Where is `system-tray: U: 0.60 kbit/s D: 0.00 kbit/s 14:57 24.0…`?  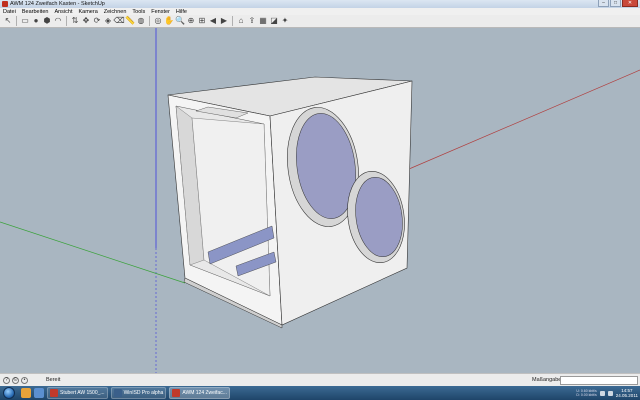 system-tray: U: 0.60 kbit/s D: 0.00 kbit/s 14:57 24.0… is located at coordinates (607, 393).